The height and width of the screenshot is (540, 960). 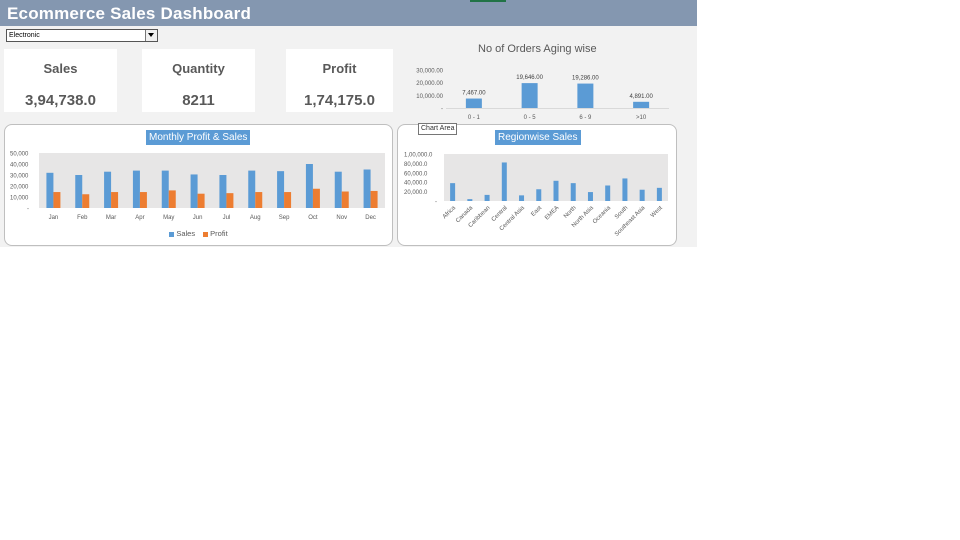 What do you see at coordinates (621, 212) in the screenshot?
I see `x-tick-label: South` at bounding box center [621, 212].